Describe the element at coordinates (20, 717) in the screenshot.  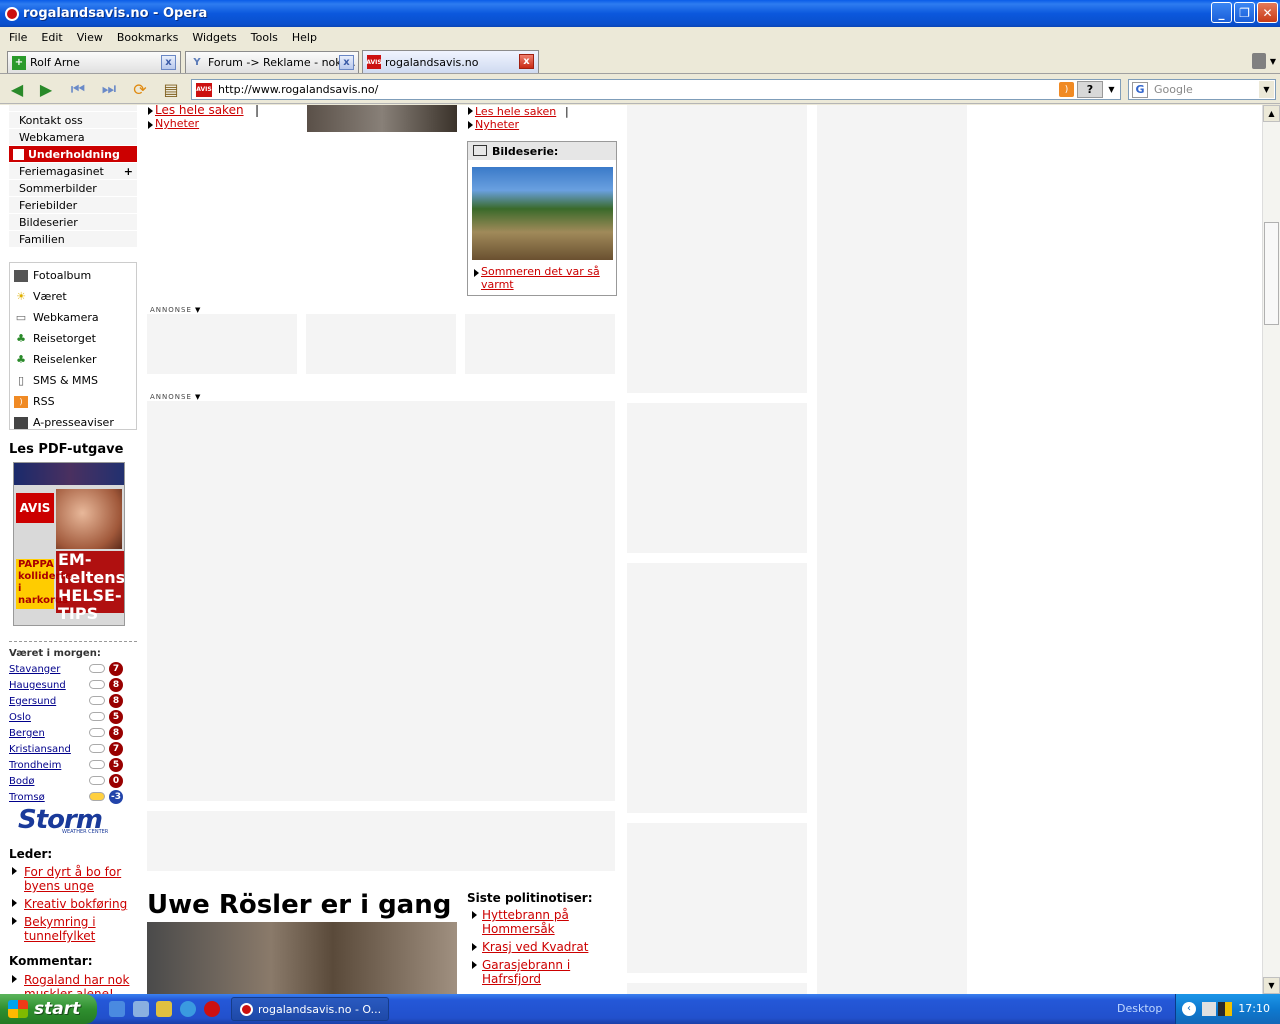
I see `weather-city-link: Oslo` at that location.